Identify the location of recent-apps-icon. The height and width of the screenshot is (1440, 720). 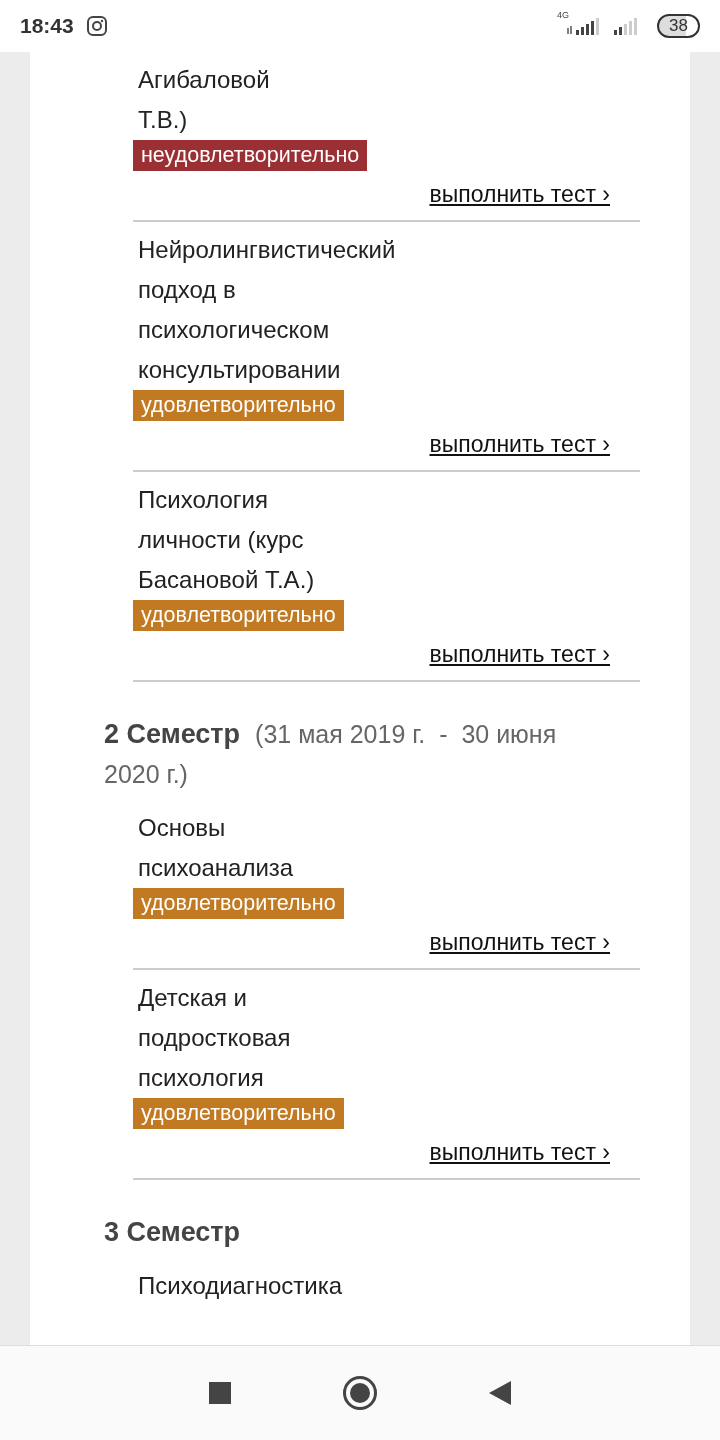
(220, 1393).